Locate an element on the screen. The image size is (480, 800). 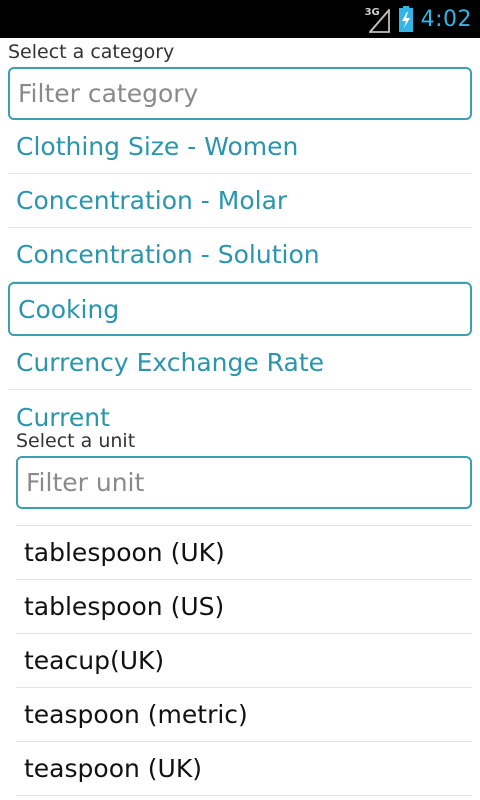
status-clock: 4:02 is located at coordinates (446, 19).